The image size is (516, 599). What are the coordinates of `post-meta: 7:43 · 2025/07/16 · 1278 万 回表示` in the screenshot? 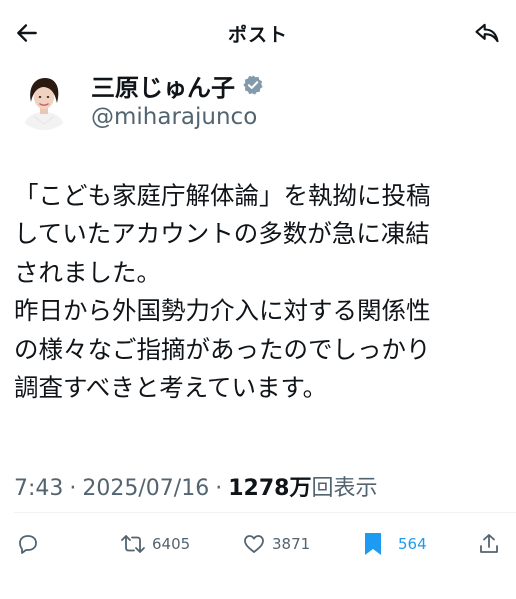 It's located at (195, 486).